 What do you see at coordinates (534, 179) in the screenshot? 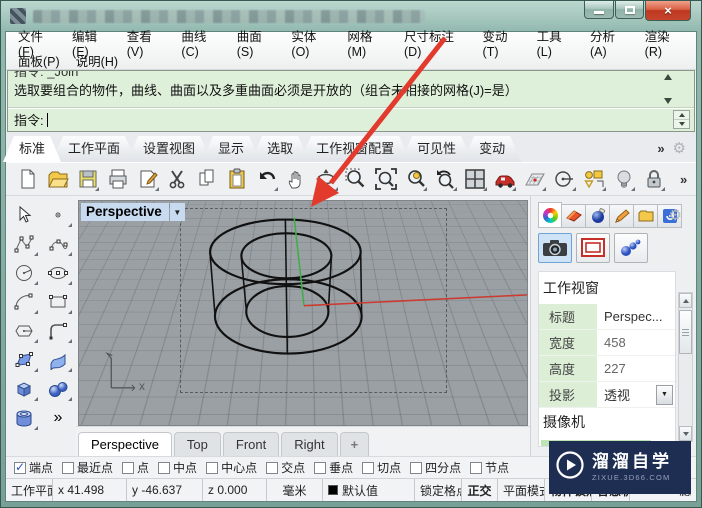
I see `cplane-icon` at bounding box center [534, 179].